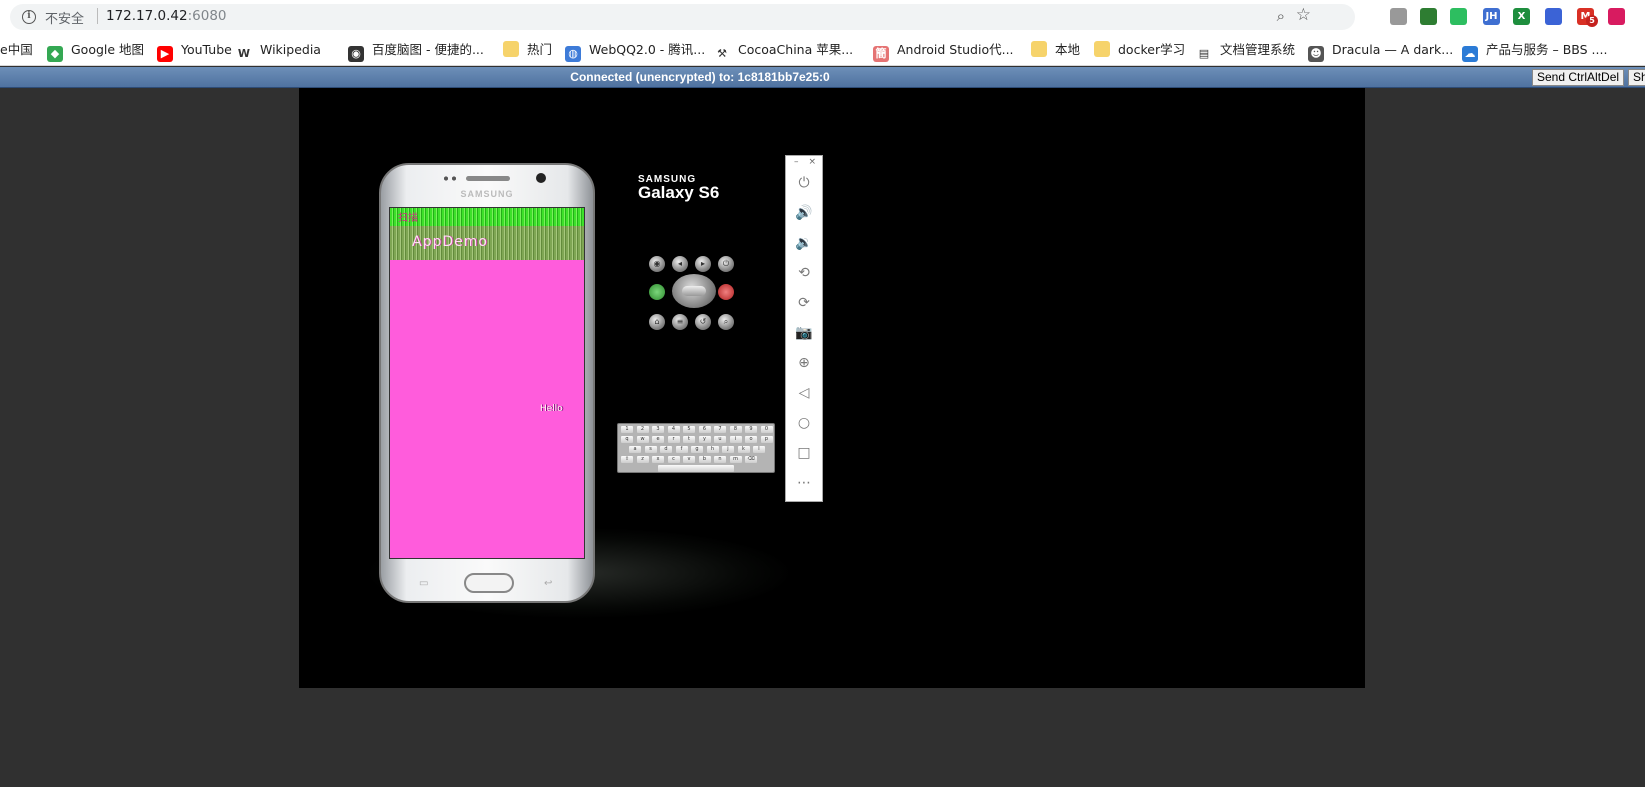 The height and width of the screenshot is (787, 1645). I want to click on keyboard-key: g, so click(697, 449).